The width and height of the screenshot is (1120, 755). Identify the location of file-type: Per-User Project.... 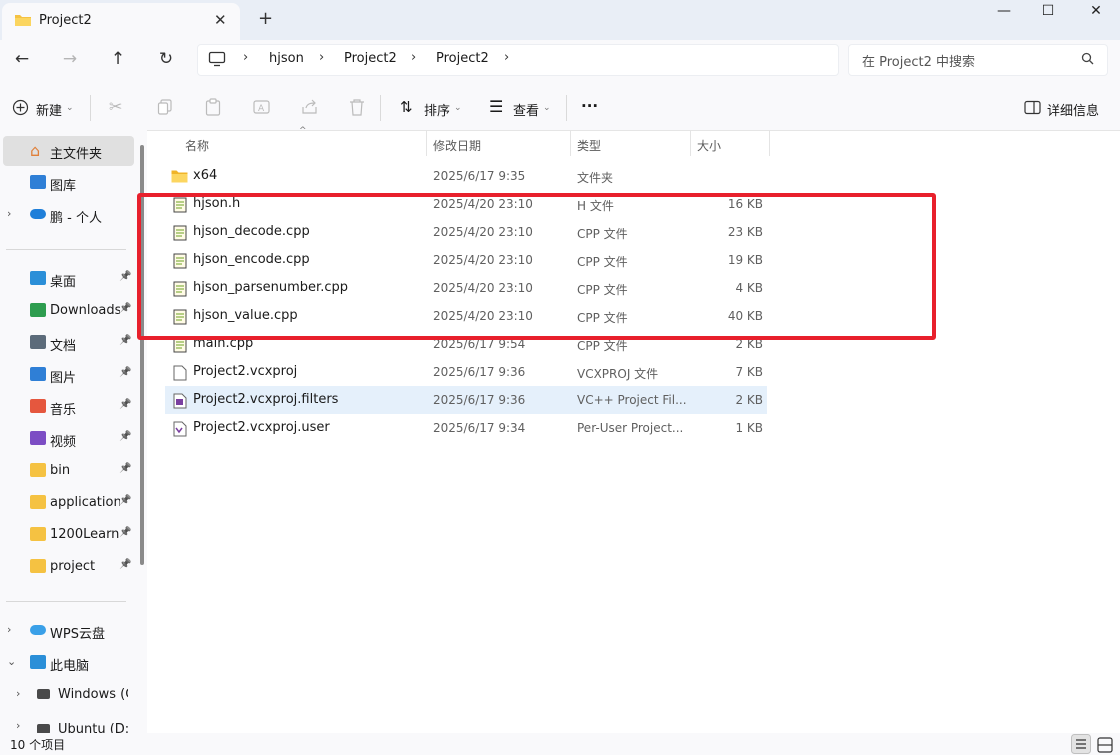
(630, 428).